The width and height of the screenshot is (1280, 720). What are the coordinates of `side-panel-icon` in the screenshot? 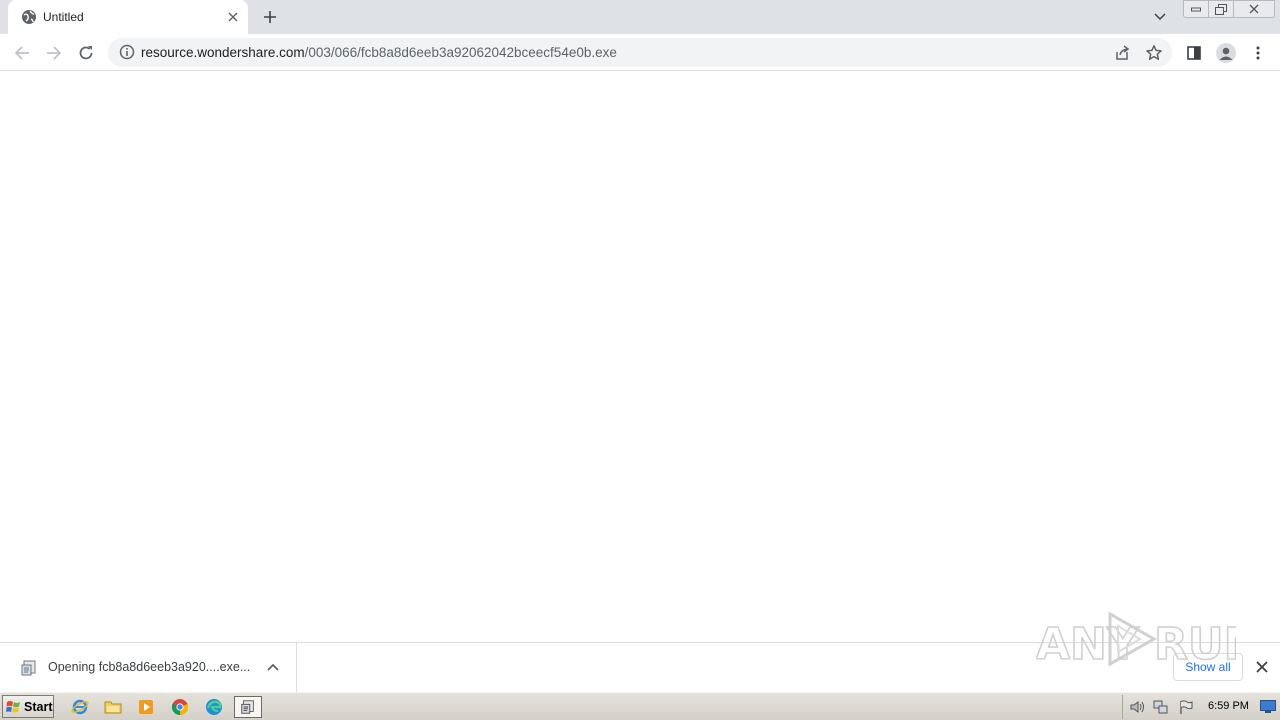 It's located at (1194, 53).